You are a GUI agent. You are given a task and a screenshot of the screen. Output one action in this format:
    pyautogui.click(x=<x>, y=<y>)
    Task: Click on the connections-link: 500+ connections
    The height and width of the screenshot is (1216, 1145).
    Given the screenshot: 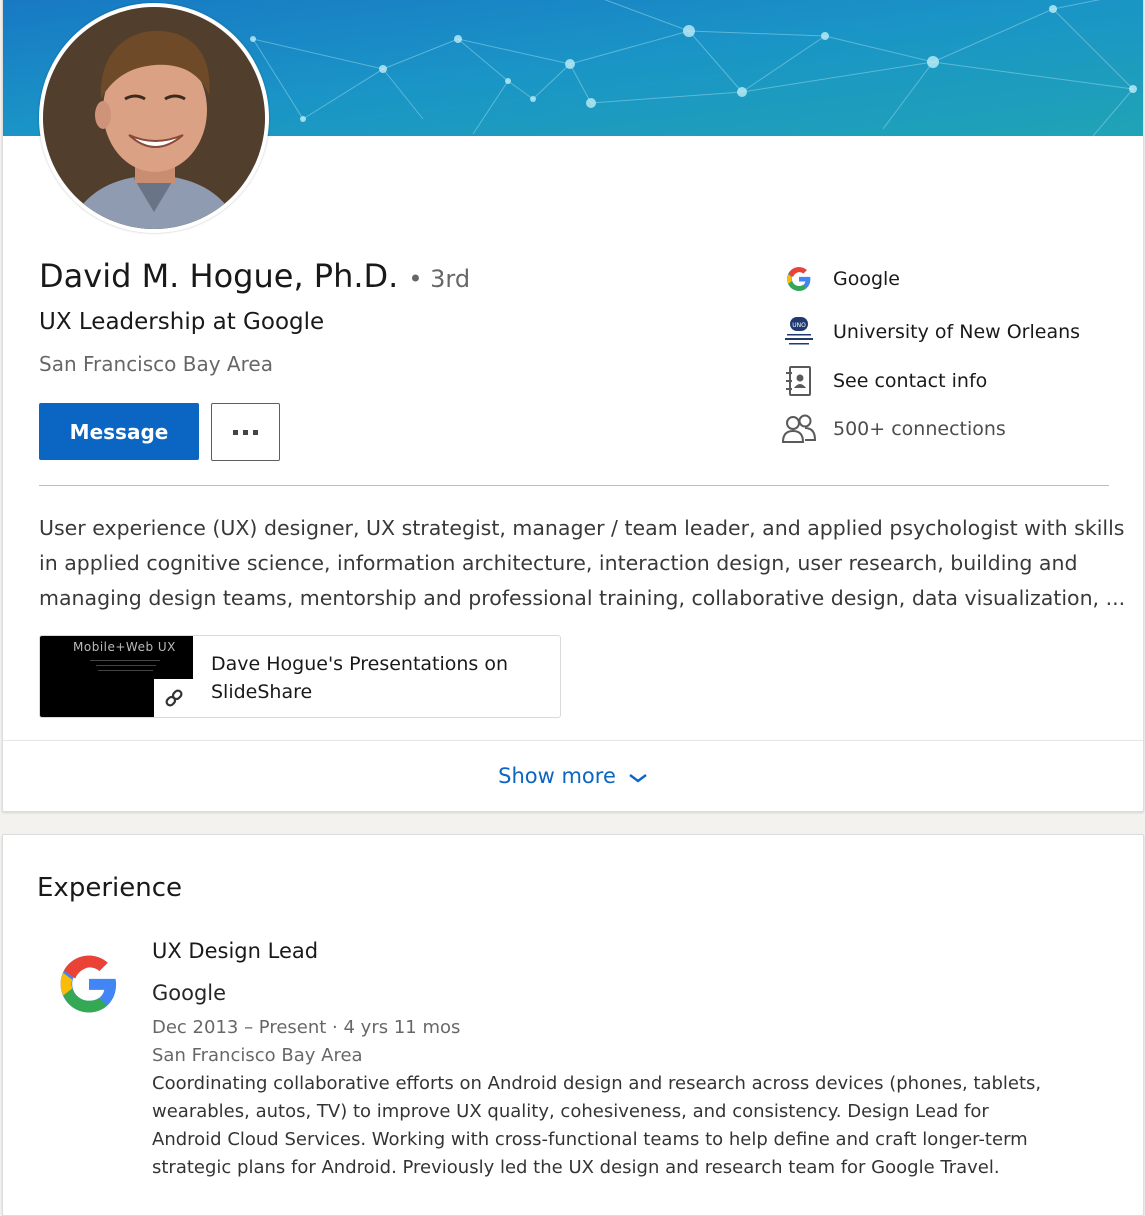 What is the action you would take?
    pyautogui.click(x=892, y=429)
    